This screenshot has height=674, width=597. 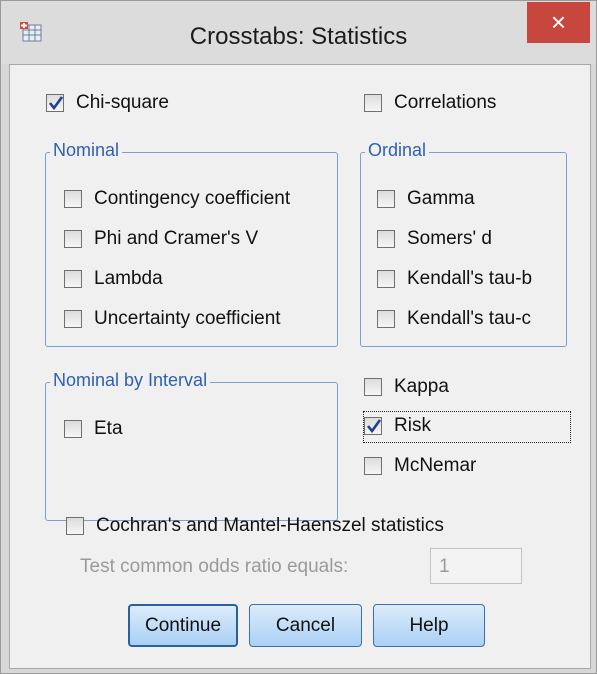 I want to click on cochran-mantel-haenszel-label: Cochran's and Mantel-Haenszel statistics, so click(x=270, y=525).